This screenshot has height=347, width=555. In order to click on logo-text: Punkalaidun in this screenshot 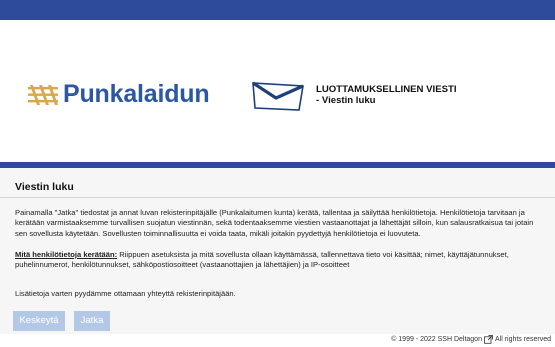, I will do `click(136, 94)`.